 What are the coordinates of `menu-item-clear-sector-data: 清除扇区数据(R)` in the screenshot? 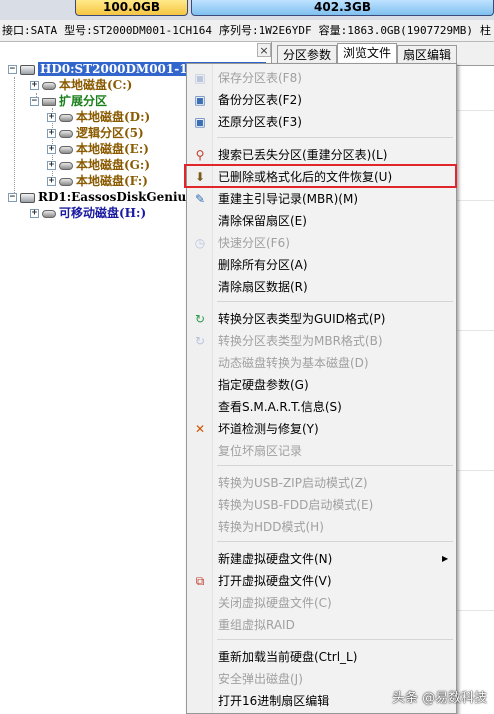 It's located at (321, 287).